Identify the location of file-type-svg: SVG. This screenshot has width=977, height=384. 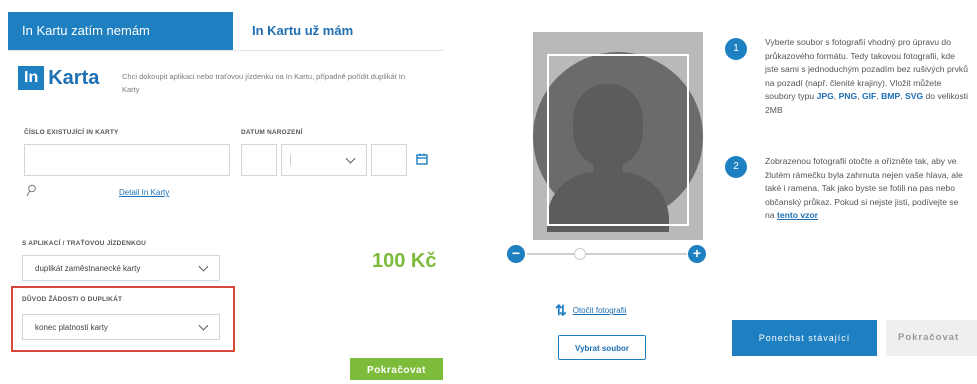
(914, 96).